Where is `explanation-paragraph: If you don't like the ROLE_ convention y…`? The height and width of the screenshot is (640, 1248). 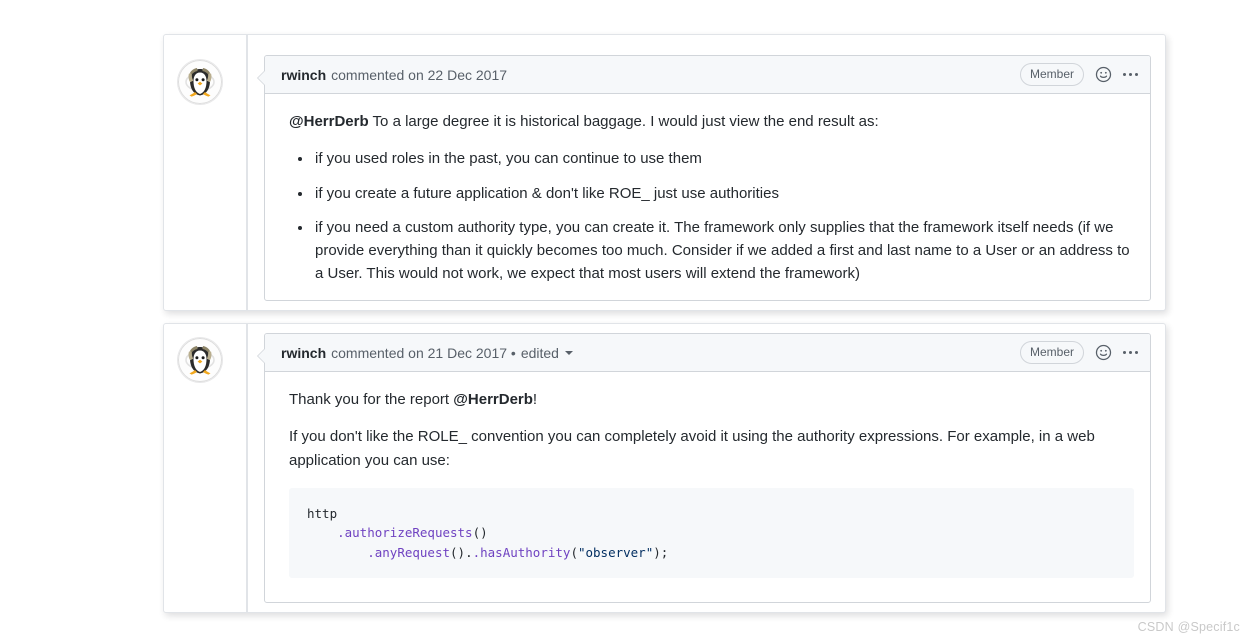
explanation-paragraph: If you don't like the ROLE_ convention y… is located at coordinates (692, 448).